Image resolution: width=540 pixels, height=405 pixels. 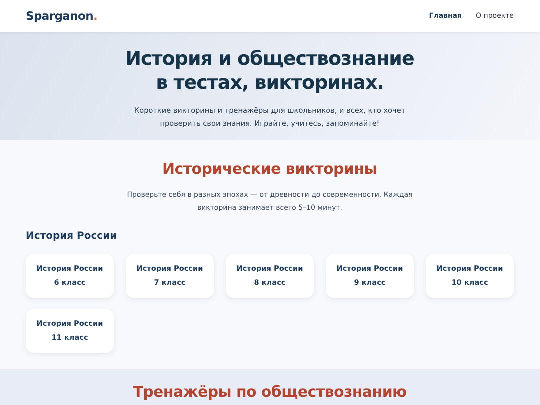 What do you see at coordinates (270, 392) in the screenshot?
I see `section-title: Тренажёры по обществознанию` at bounding box center [270, 392].